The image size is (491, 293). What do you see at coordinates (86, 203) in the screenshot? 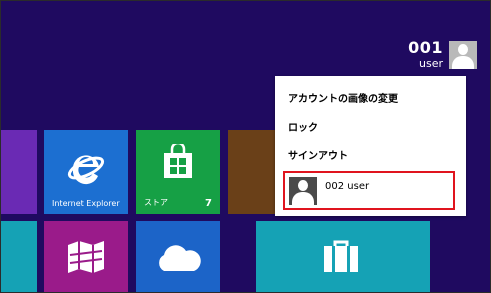
I see `tile-label: Internet Explorer` at bounding box center [86, 203].